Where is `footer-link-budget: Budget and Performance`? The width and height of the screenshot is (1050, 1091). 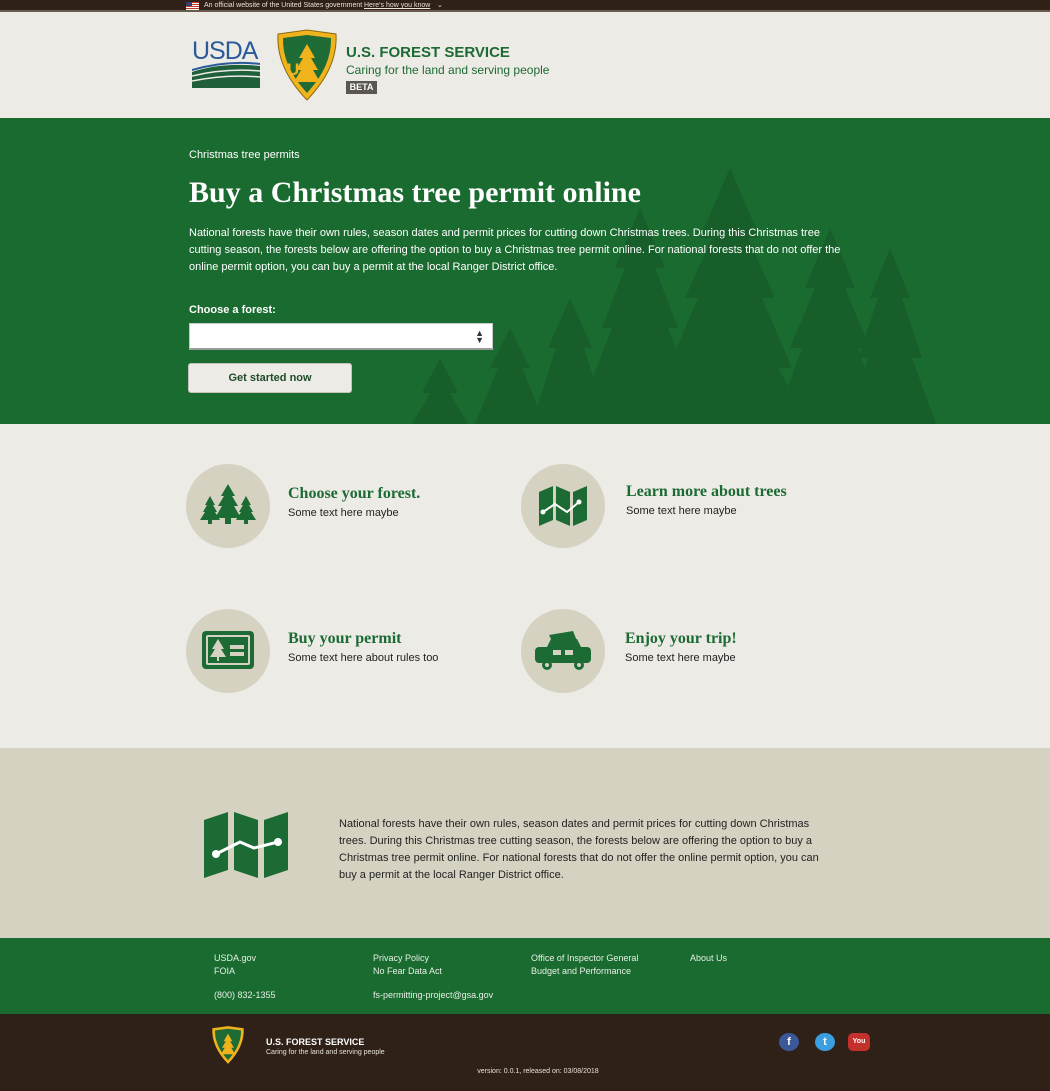 footer-link-budget: Budget and Performance is located at coordinates (581, 971).